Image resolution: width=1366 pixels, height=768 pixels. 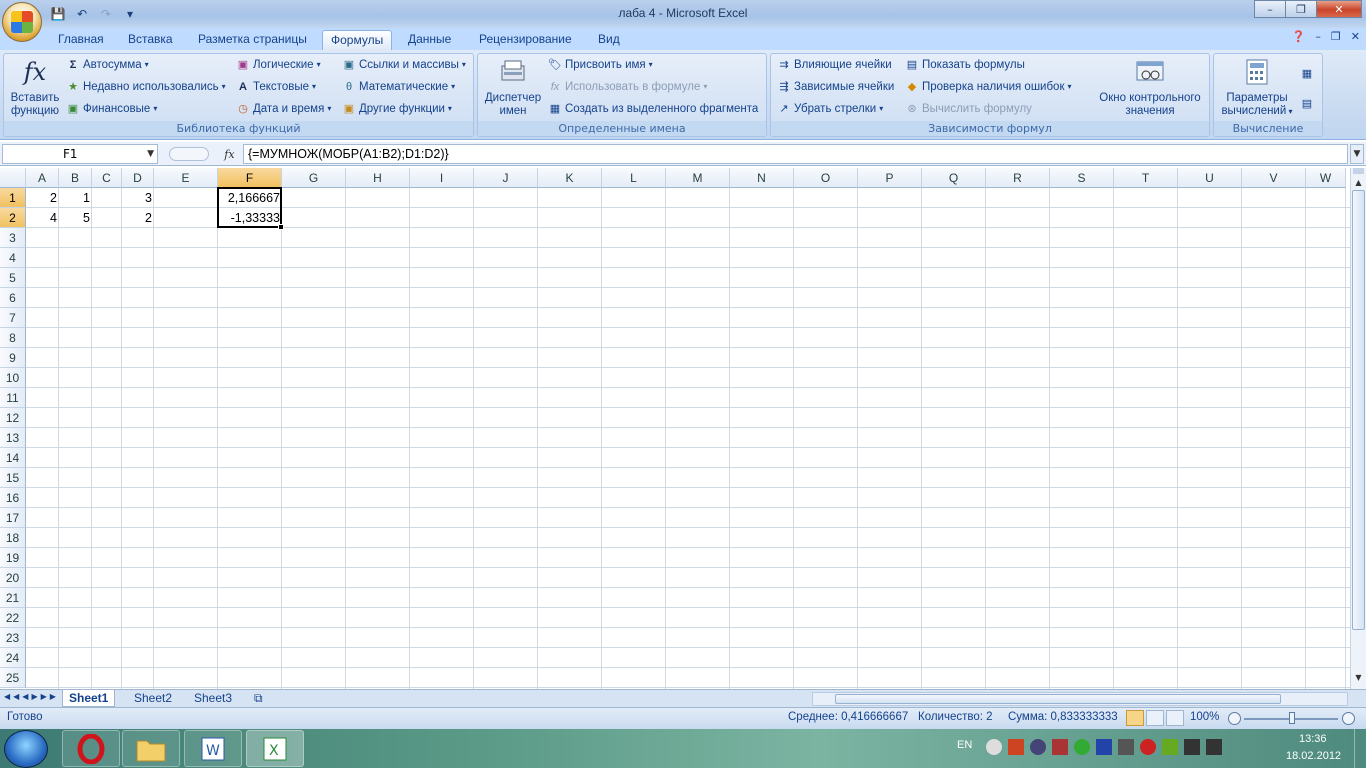 What do you see at coordinates (1155, 718) in the screenshot?
I see `page-layout-view-button` at bounding box center [1155, 718].